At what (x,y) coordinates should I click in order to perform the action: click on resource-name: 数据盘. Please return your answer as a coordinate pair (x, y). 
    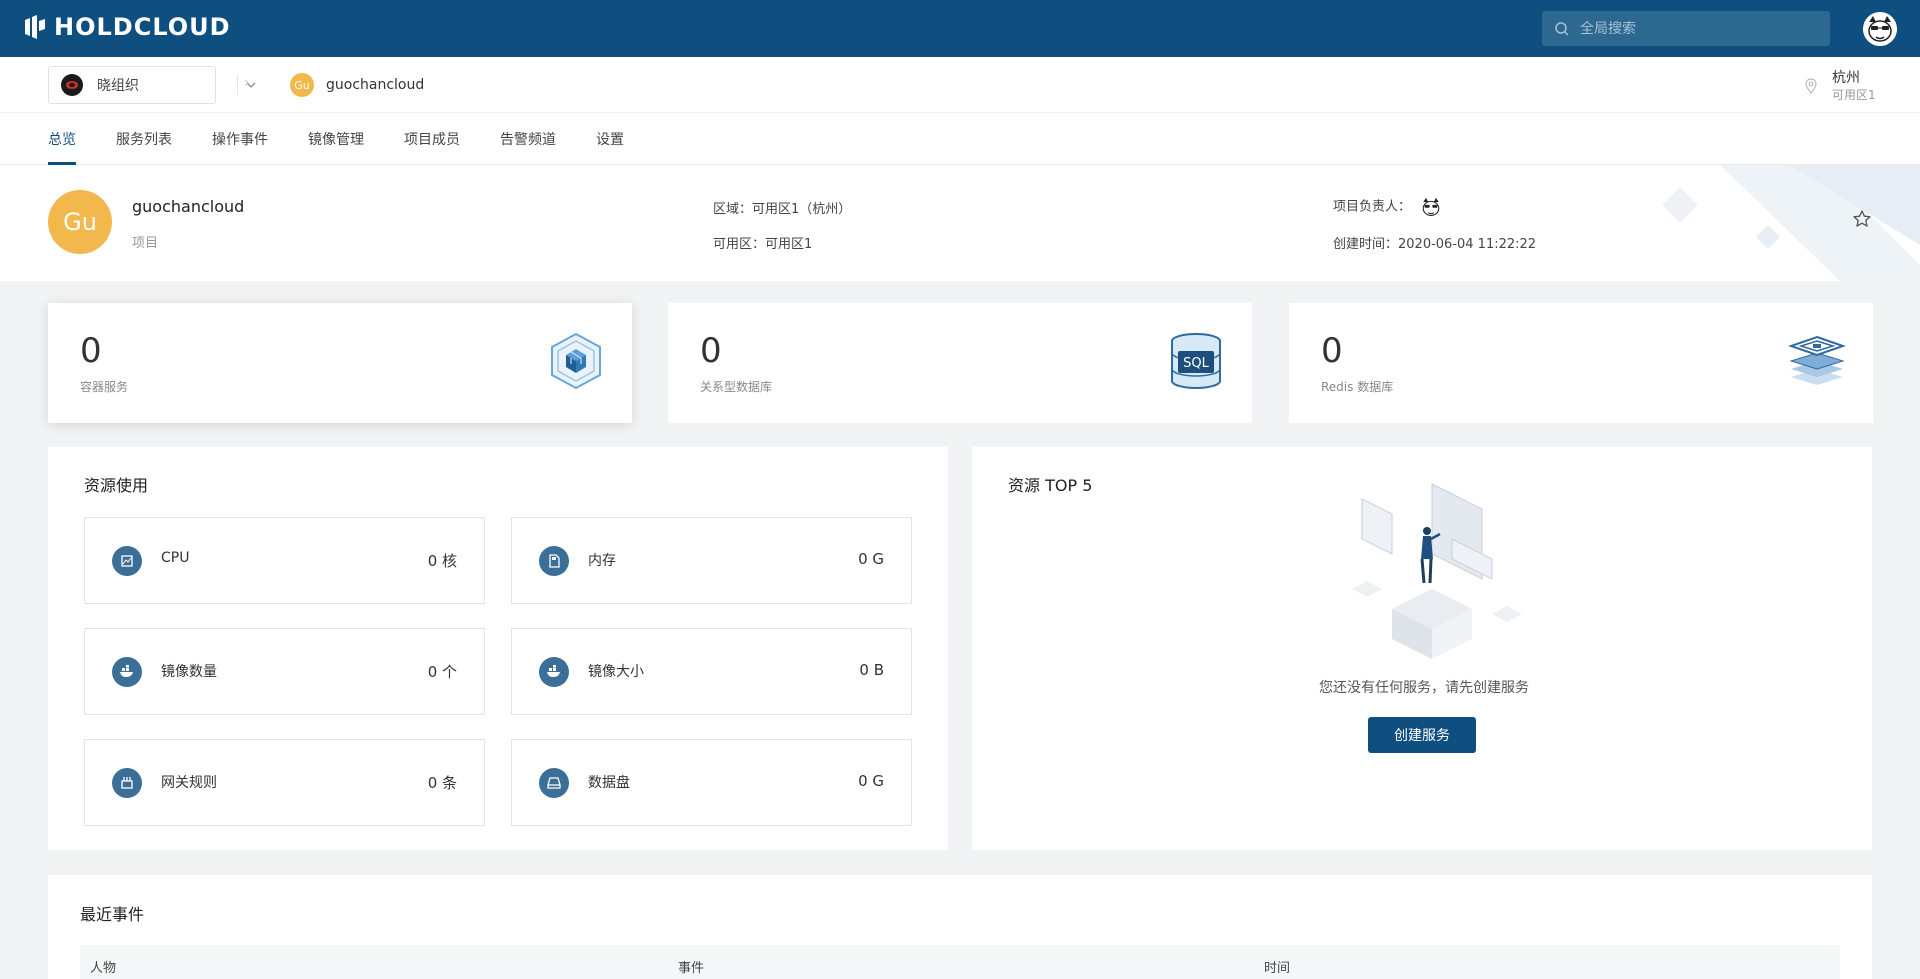
    Looking at the image, I should click on (609, 783).